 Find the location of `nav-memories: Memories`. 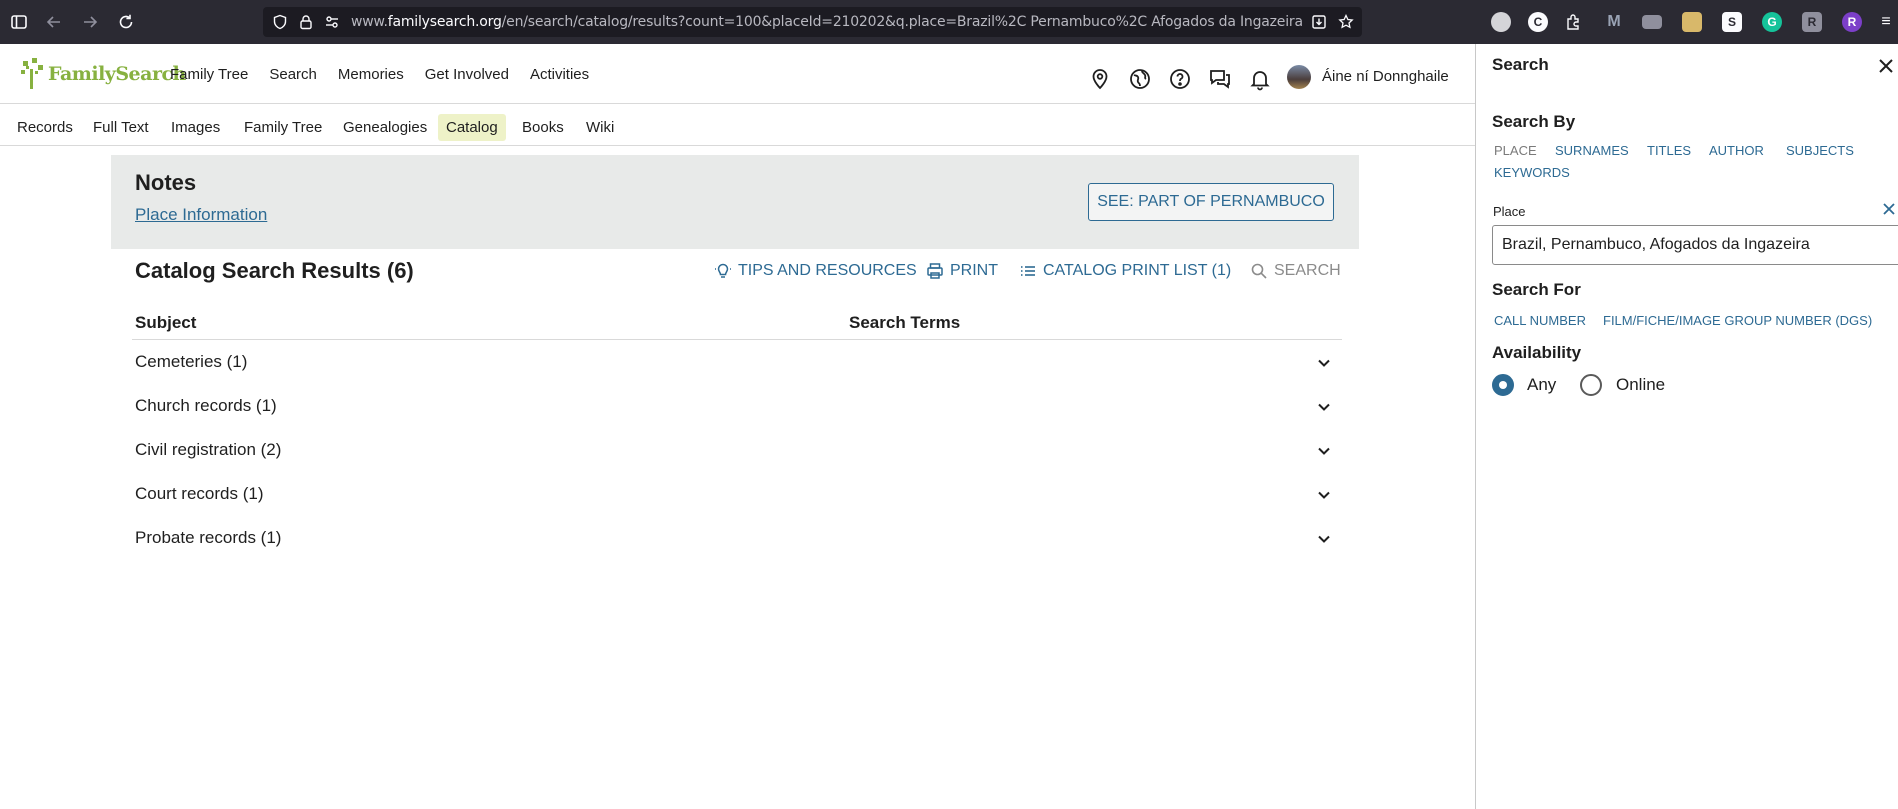

nav-memories: Memories is located at coordinates (371, 74).